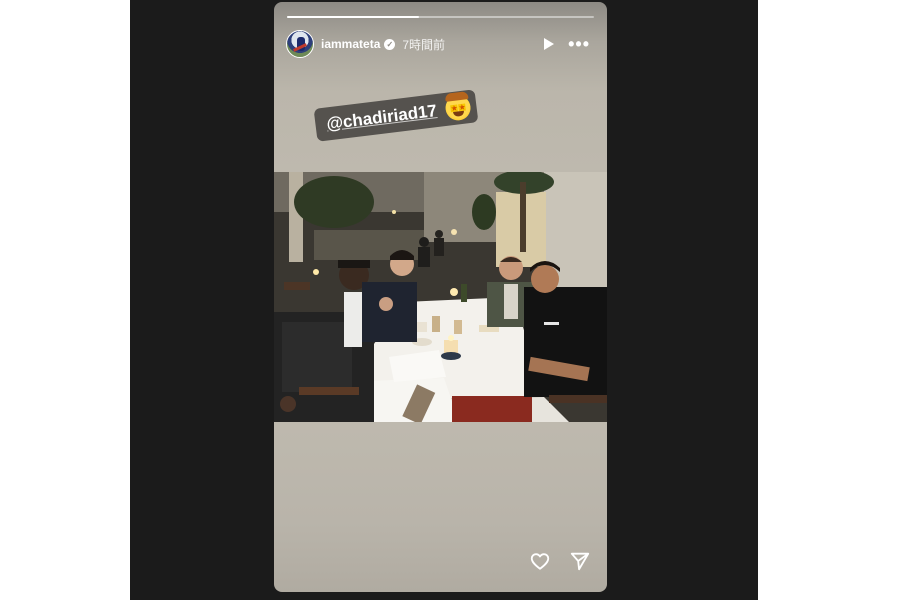 This screenshot has width=900, height=600. Describe the element at coordinates (579, 44) in the screenshot. I see `more-options-icon: •••` at that location.